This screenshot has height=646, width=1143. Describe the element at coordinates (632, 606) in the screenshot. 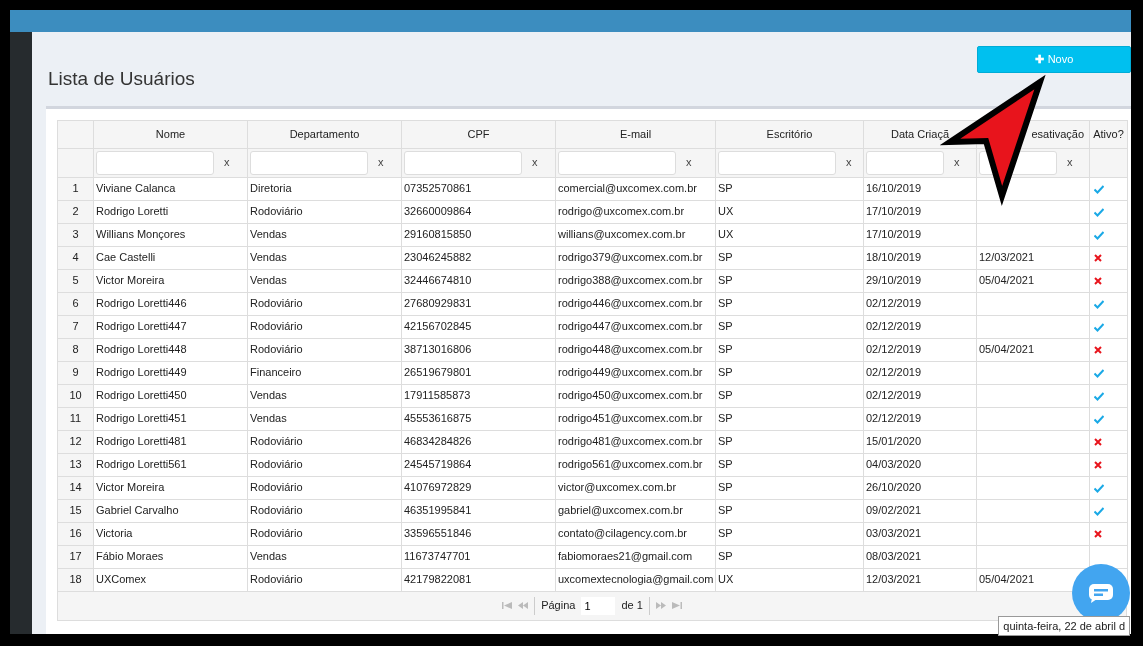

I see `page-count: de 1` at that location.